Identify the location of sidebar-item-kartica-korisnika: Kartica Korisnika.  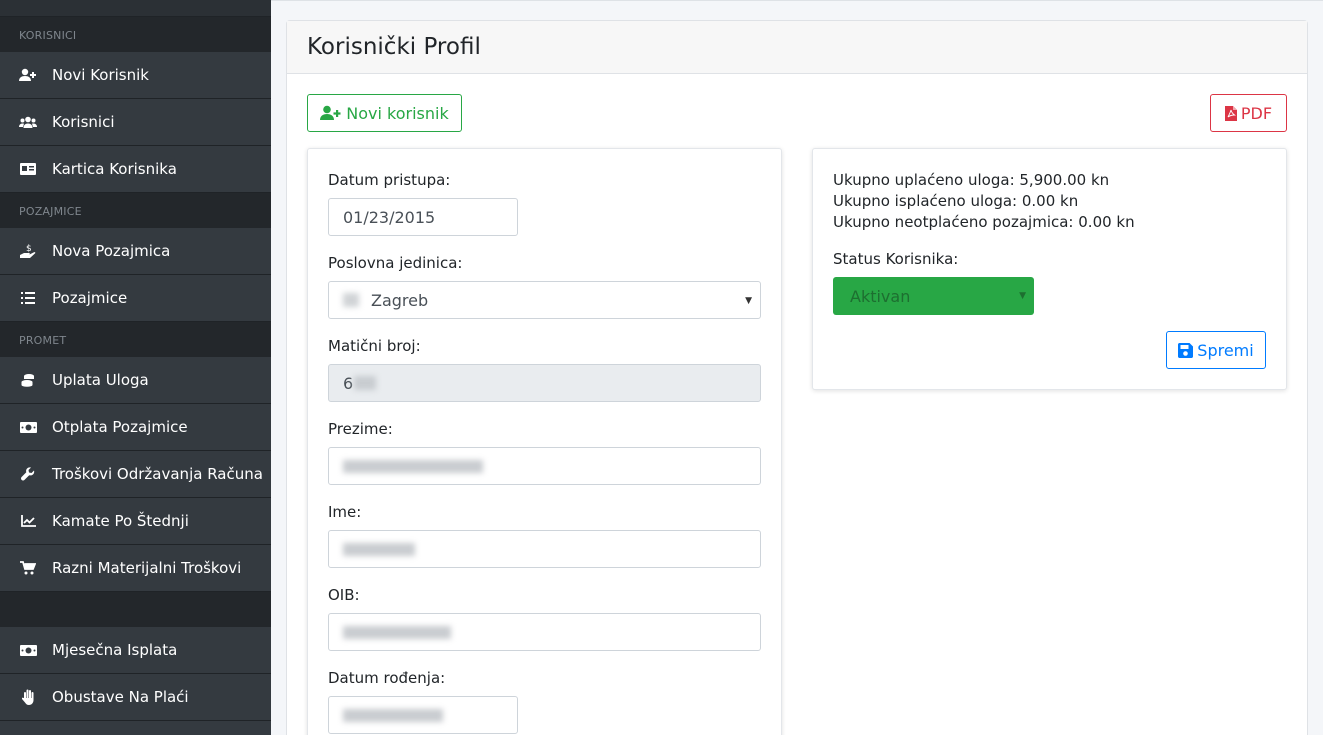
(135, 169).